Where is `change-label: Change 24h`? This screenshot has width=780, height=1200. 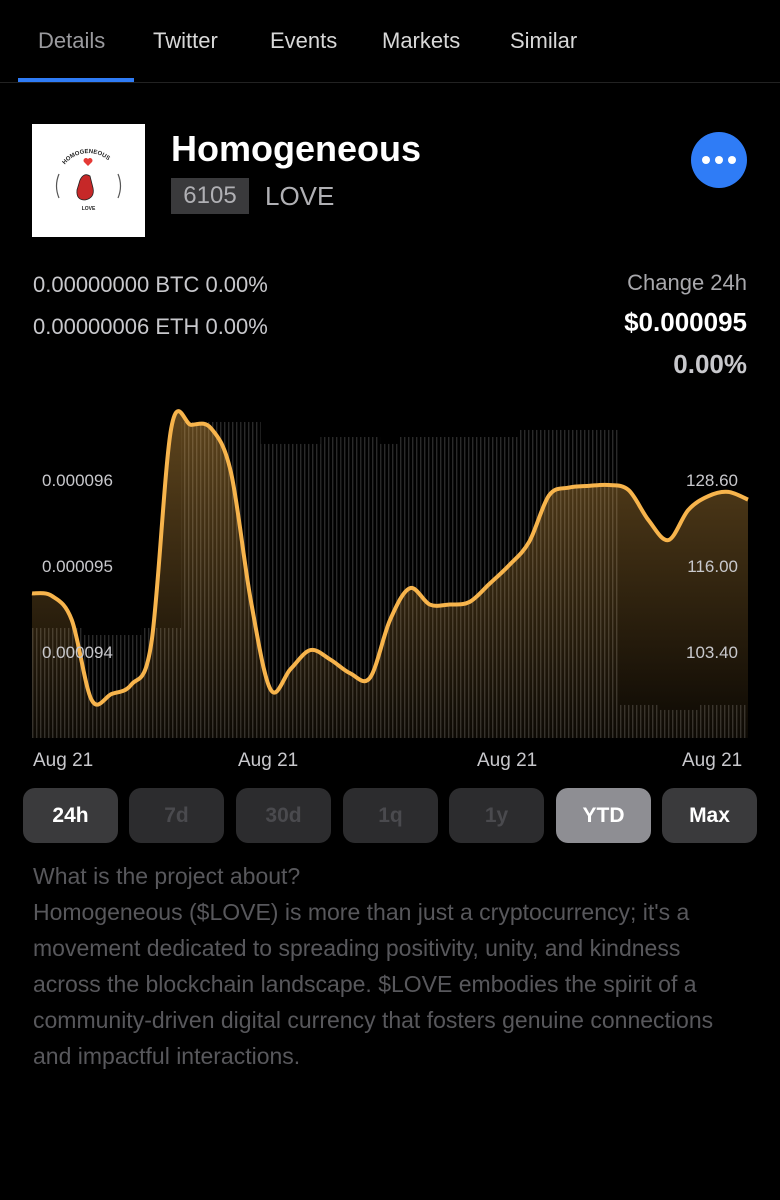
change-label: Change 24h is located at coordinates (687, 282).